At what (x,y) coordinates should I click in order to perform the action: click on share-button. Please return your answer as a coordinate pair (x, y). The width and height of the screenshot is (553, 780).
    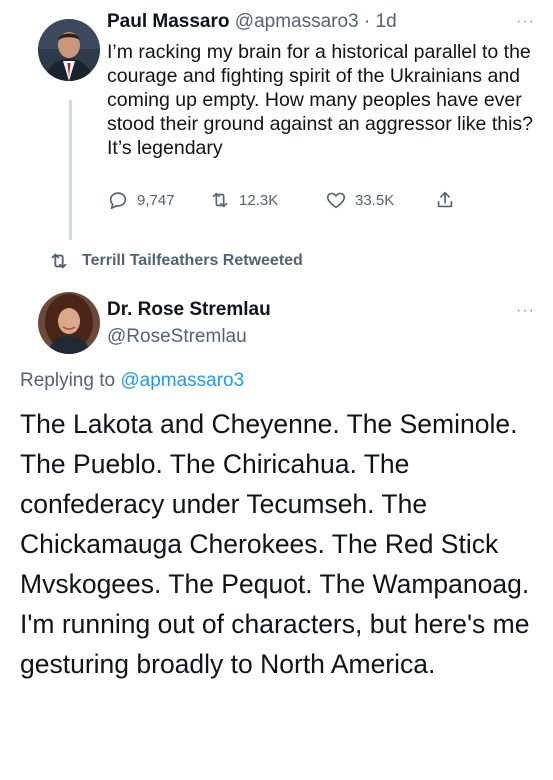
    Looking at the image, I should click on (445, 200).